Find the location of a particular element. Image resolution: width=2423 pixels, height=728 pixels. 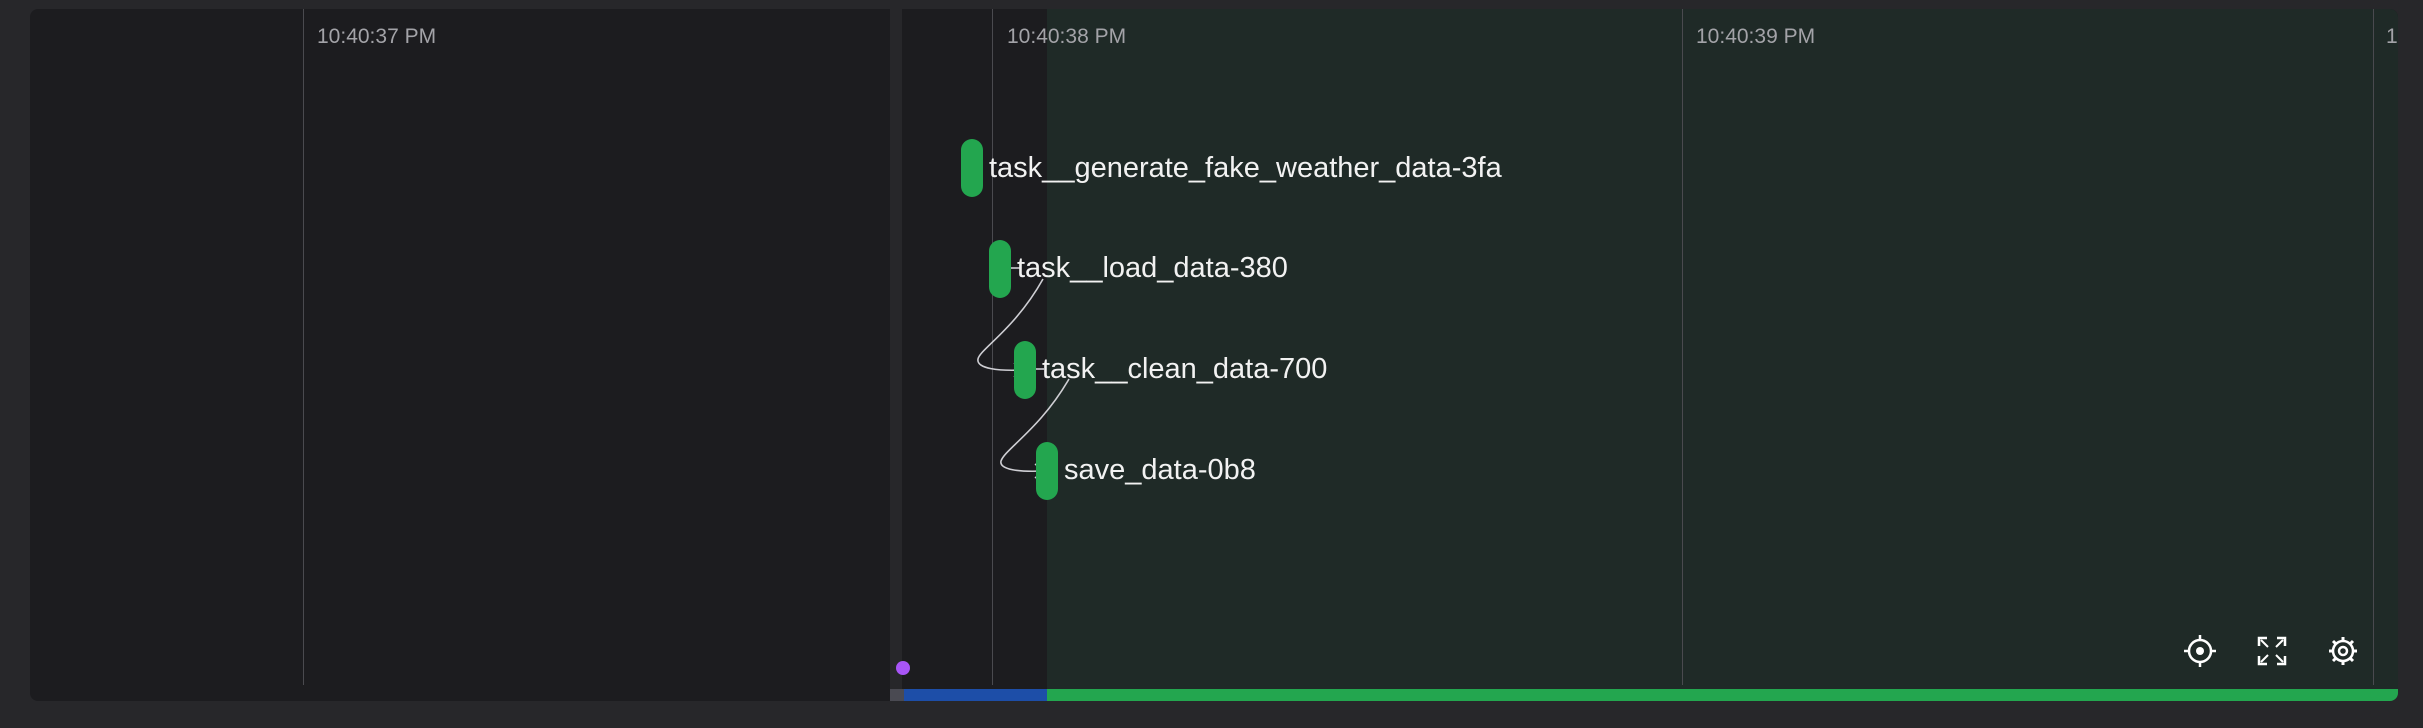

settings-button is located at coordinates (2343, 651).